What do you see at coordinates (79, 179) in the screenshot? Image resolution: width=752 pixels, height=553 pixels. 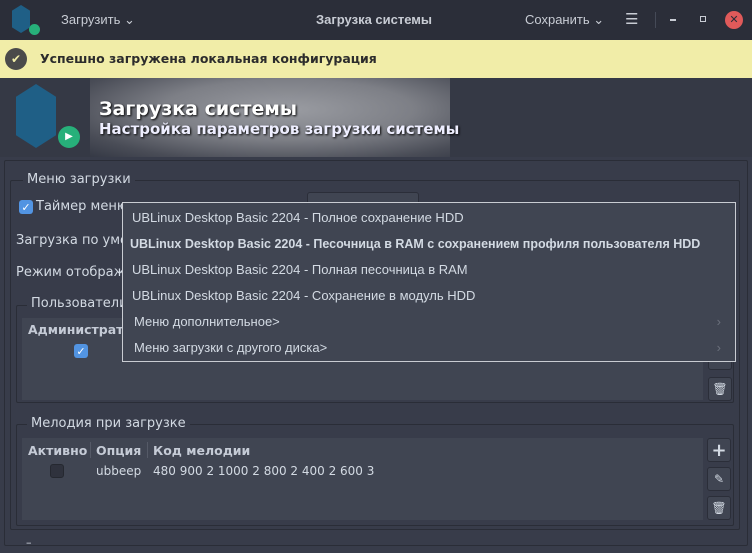 I see `boot-menu-legend: Меню загрузки` at bounding box center [79, 179].